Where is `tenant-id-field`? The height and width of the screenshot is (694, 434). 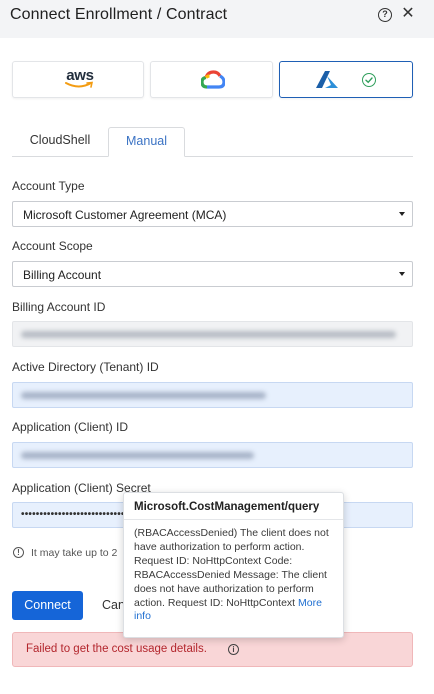 tenant-id-field is located at coordinates (212, 395).